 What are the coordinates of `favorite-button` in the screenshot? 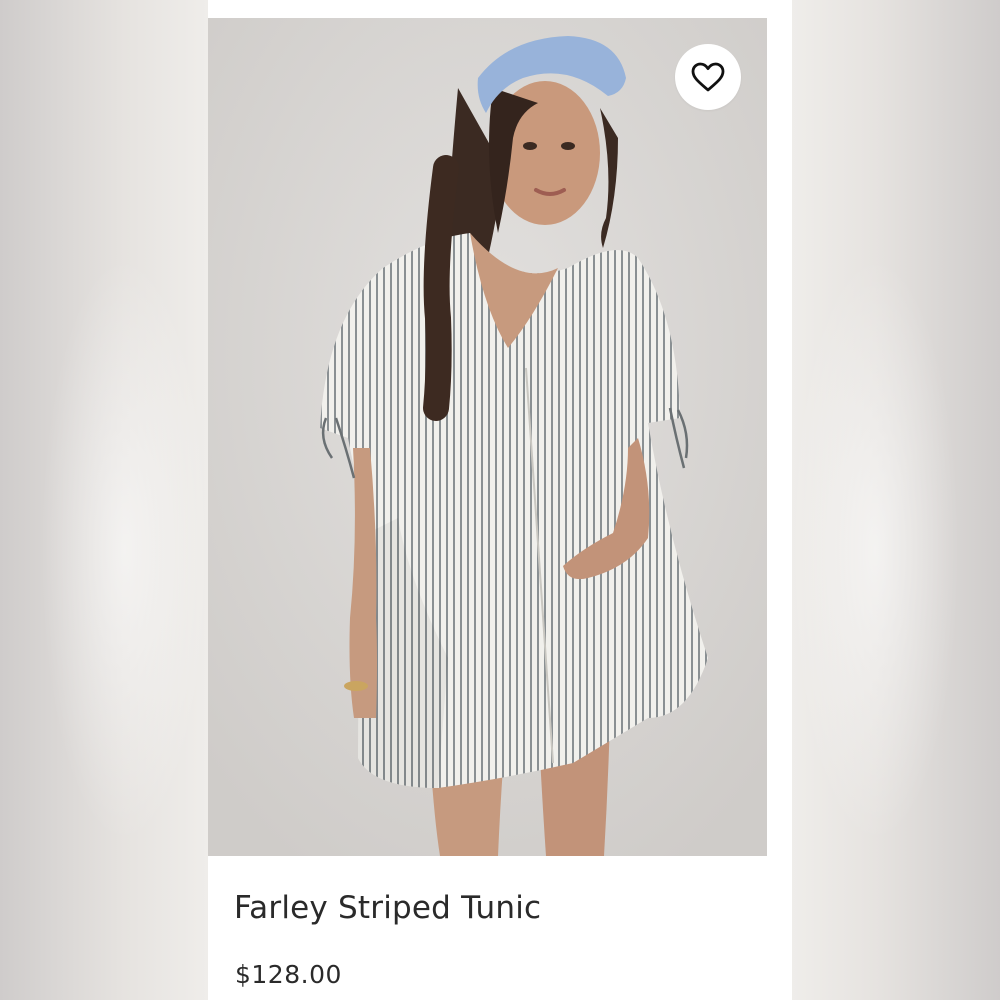 It's located at (708, 77).